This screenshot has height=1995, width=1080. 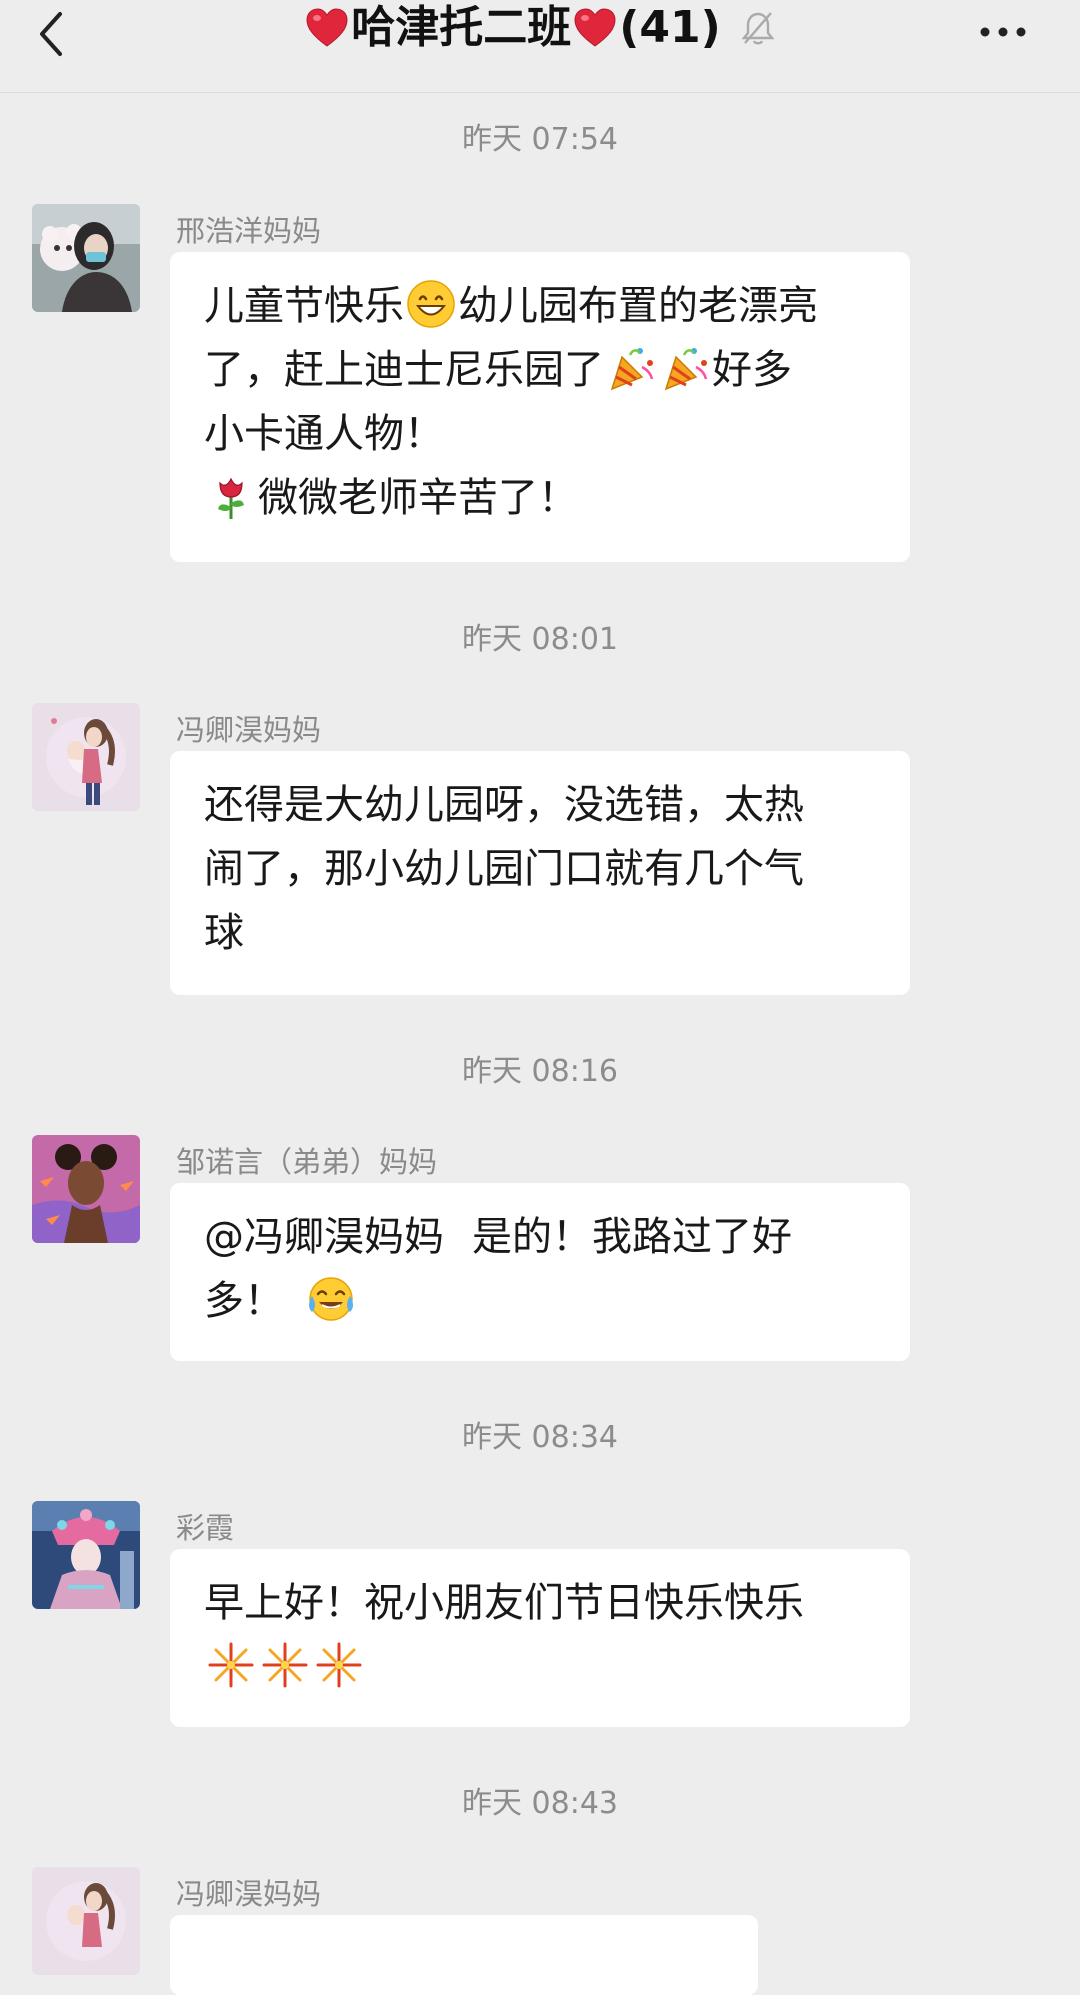 I want to click on illustrated-girl-avatar, so click(x=86, y=1189).